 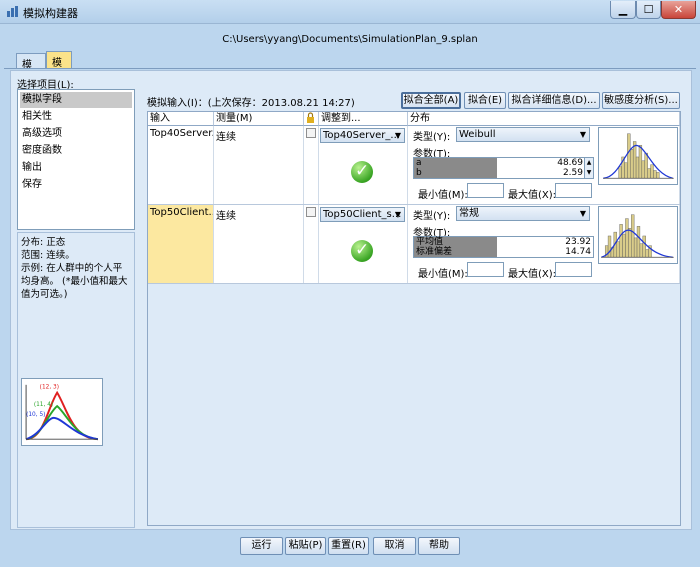 What do you see at coordinates (62, 412) in the screenshot?
I see `normal-distribution-preview: (12, 3) (11, 4) (10, 5)` at bounding box center [62, 412].